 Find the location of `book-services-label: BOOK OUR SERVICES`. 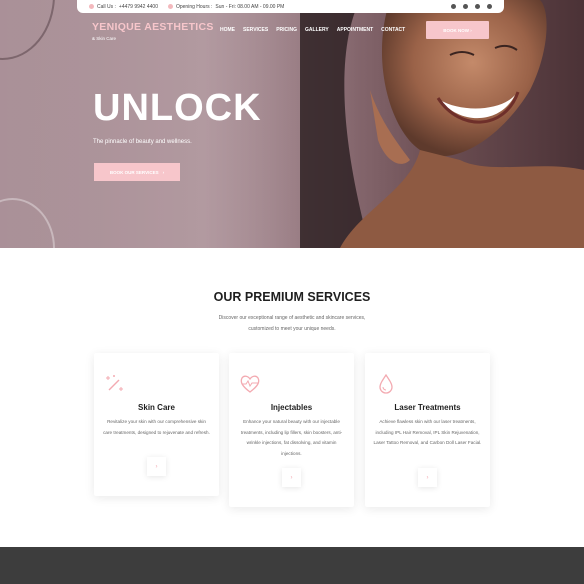

book-services-label: BOOK OUR SERVICES is located at coordinates (134, 172).